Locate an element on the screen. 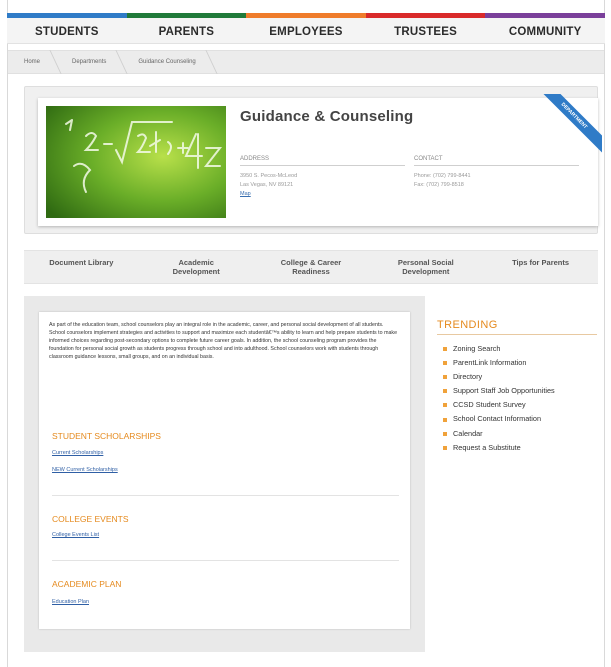  trending-item-label: Directory is located at coordinates (468, 377).